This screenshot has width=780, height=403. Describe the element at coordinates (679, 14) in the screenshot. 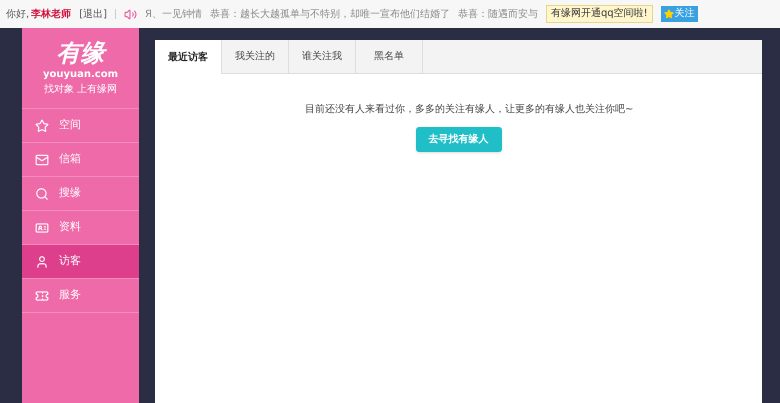

I see `follow-button: 关注` at that location.